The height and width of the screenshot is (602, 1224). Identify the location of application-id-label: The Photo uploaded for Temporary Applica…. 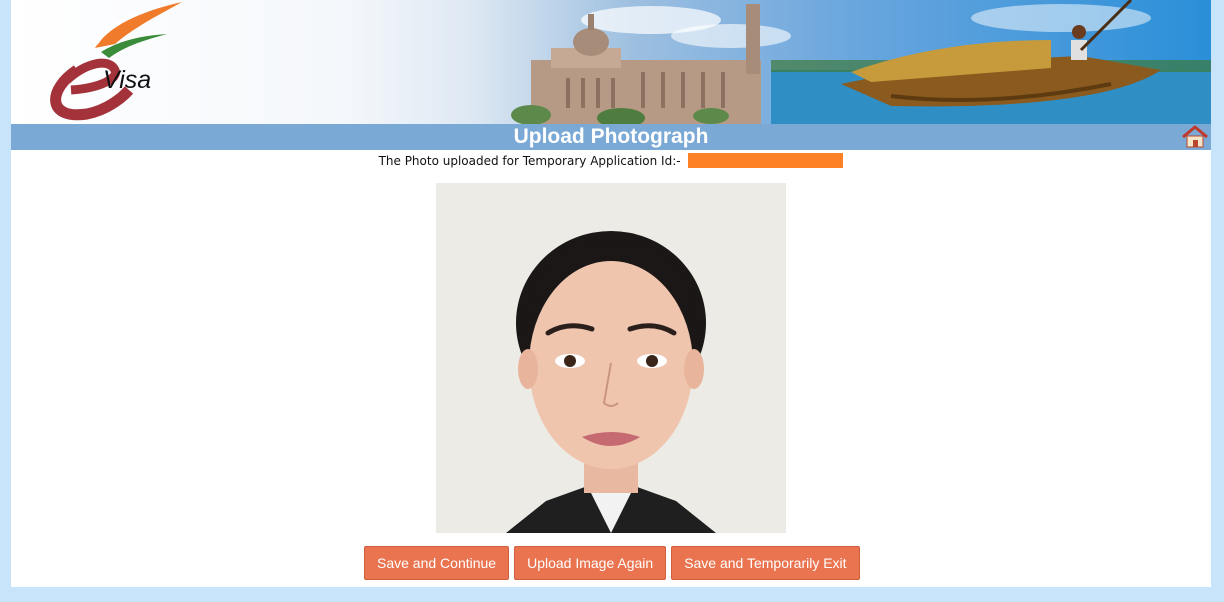
(529, 161).